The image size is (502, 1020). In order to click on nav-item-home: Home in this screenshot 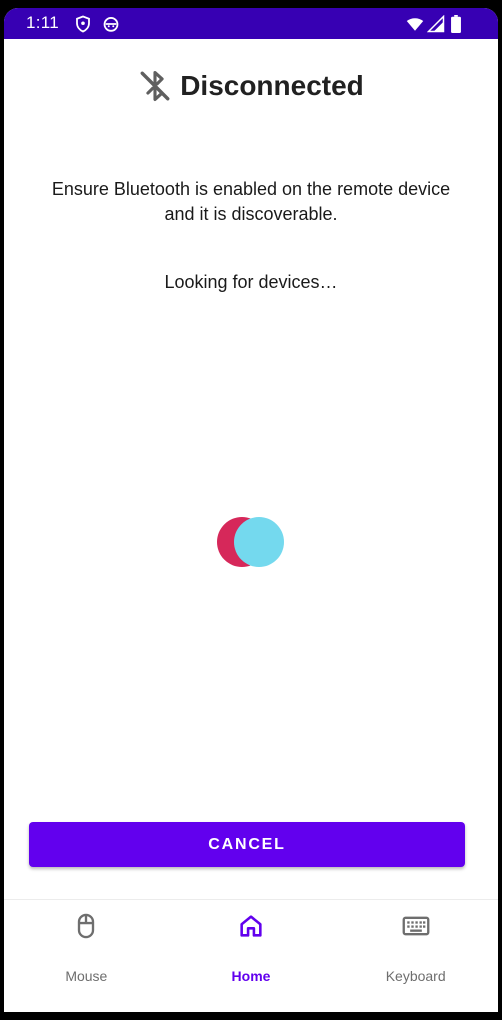, I will do `click(251, 947)`.